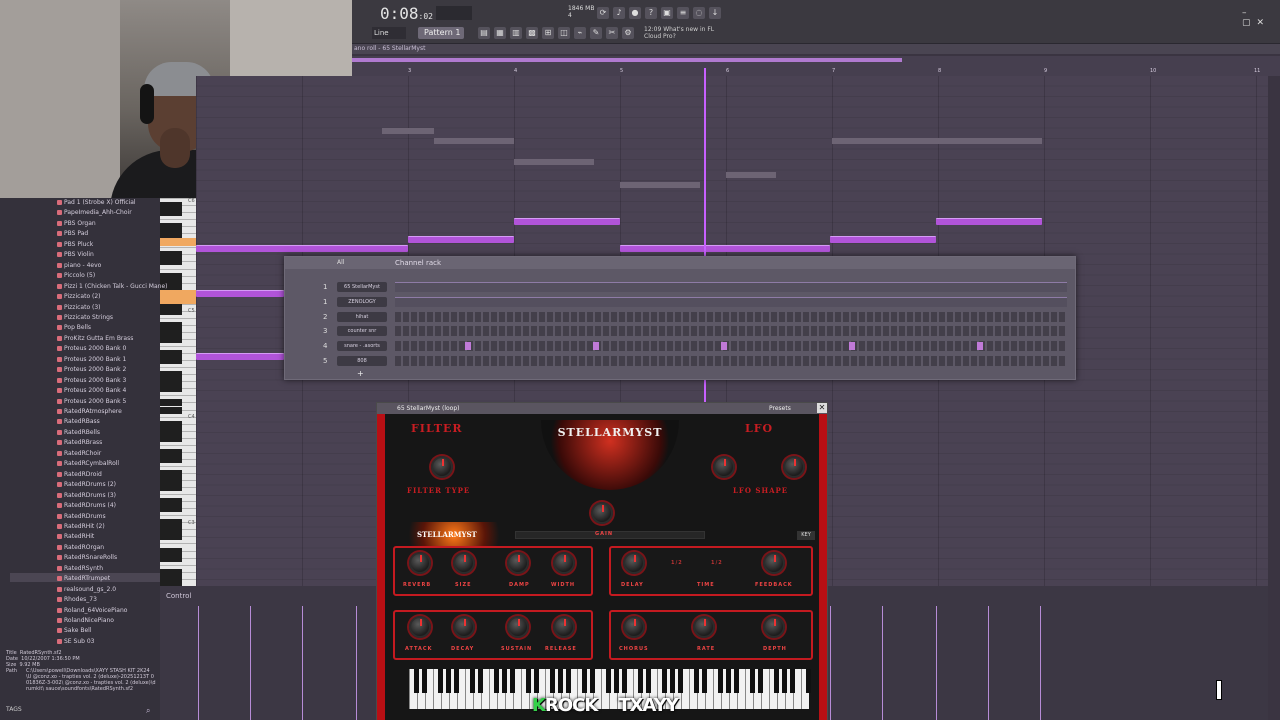  What do you see at coordinates (683, 13) in the screenshot?
I see `mixer-icon: ≡` at bounding box center [683, 13].